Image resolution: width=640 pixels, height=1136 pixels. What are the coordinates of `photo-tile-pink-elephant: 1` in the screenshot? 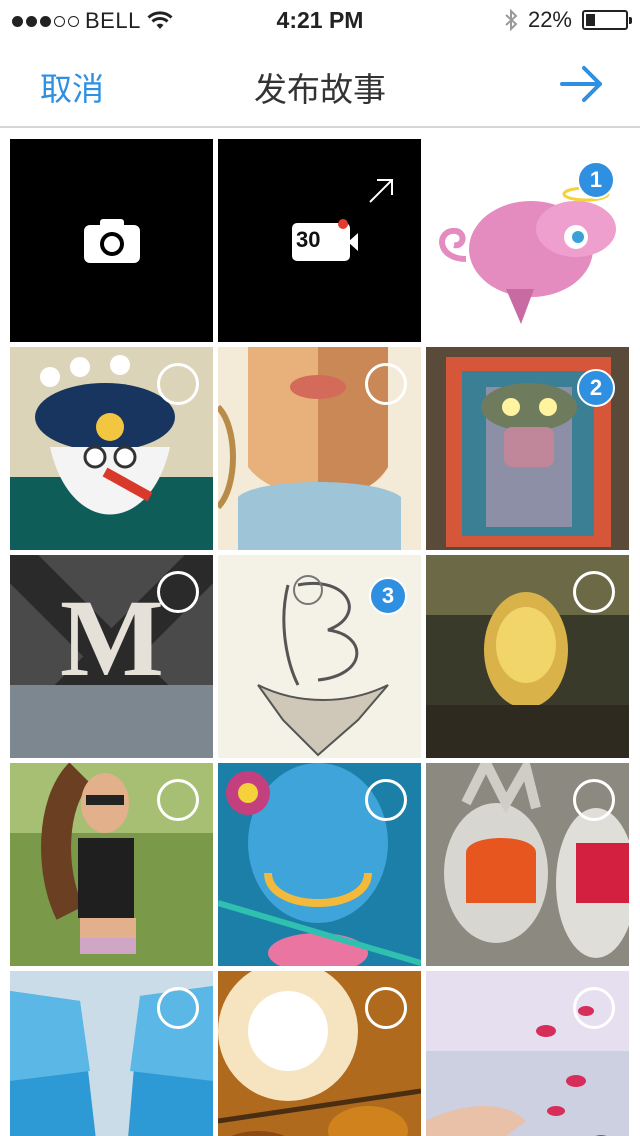 It's located at (527, 240).